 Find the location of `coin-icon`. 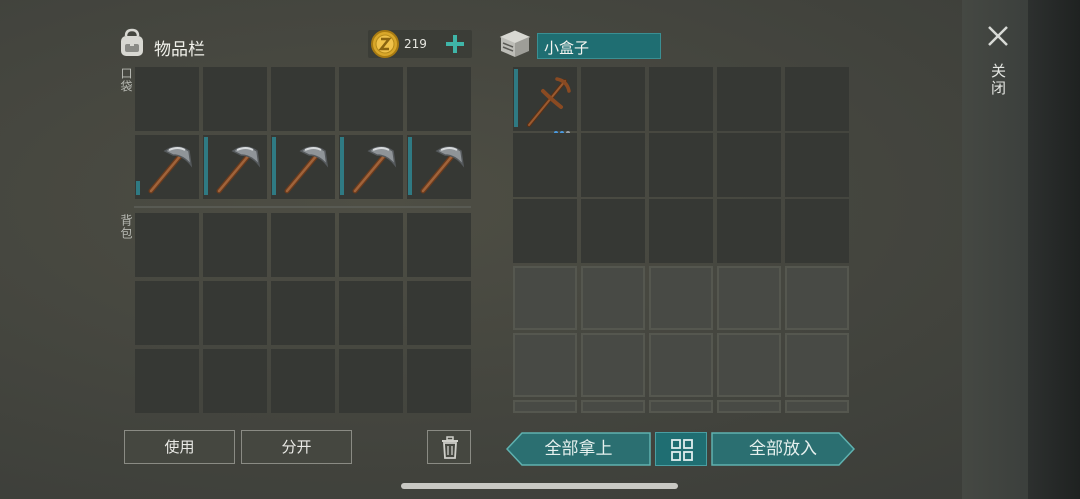

coin-icon is located at coordinates (385, 44).